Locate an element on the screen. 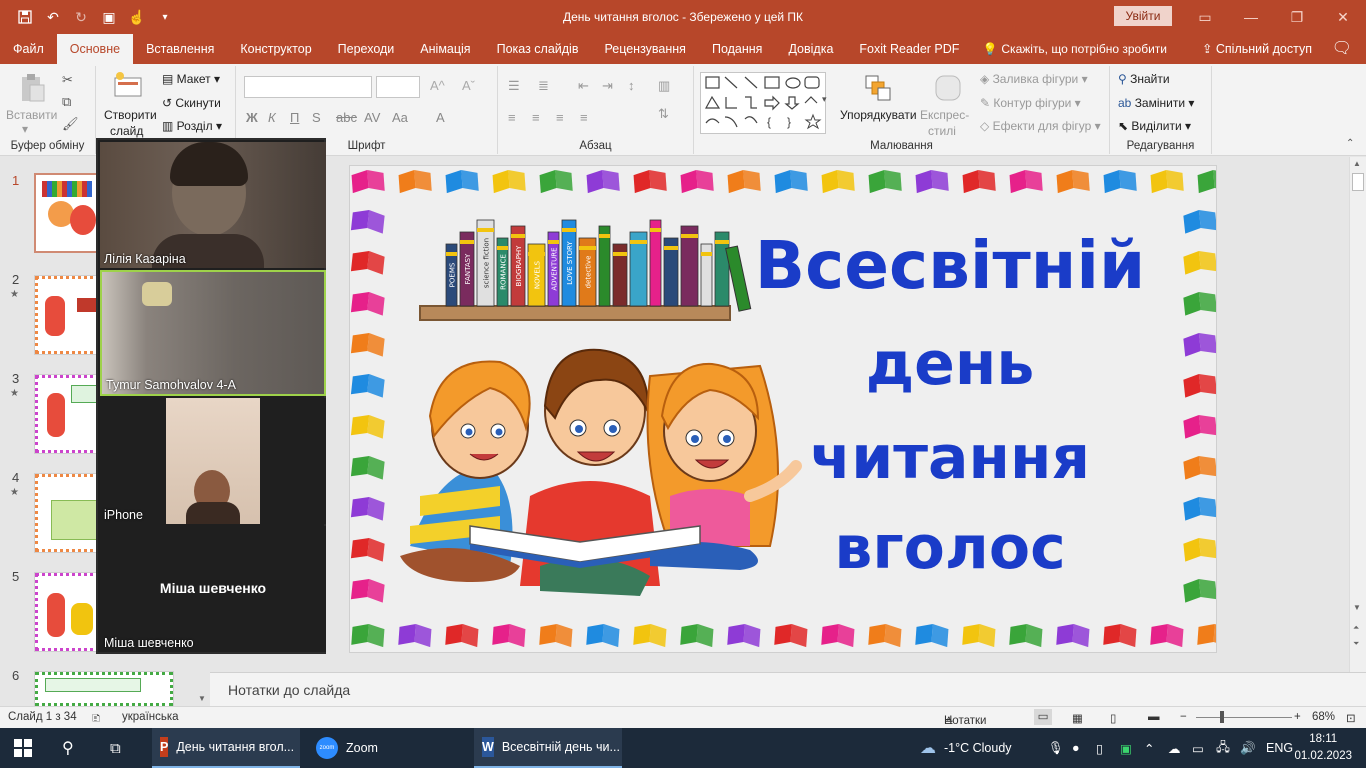 The image size is (1366, 768). zoom-in-icon: + is located at coordinates (1297, 717).